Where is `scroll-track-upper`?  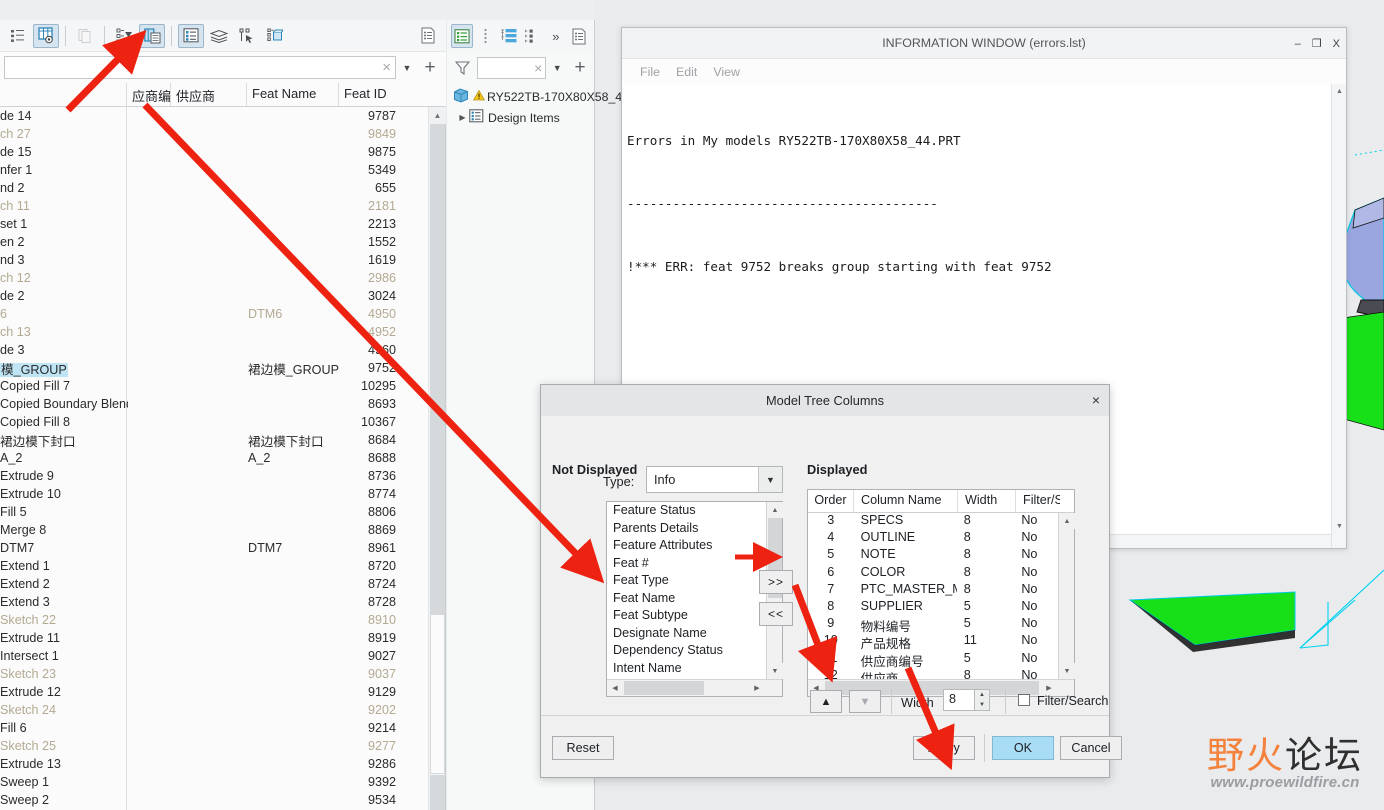 scroll-track-upper is located at coordinates (437, 369).